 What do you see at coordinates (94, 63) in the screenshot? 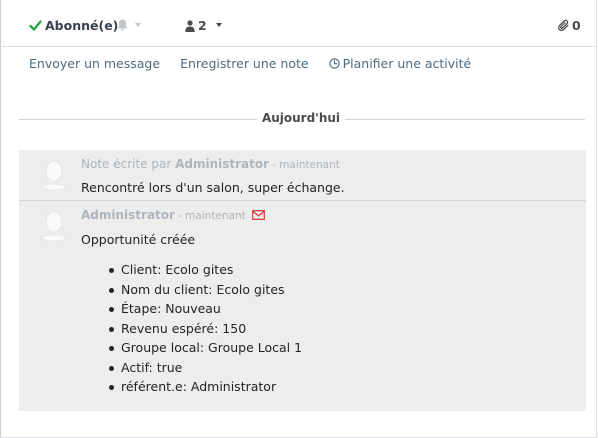
I see `send-message-link: Envoyer un message` at bounding box center [94, 63].